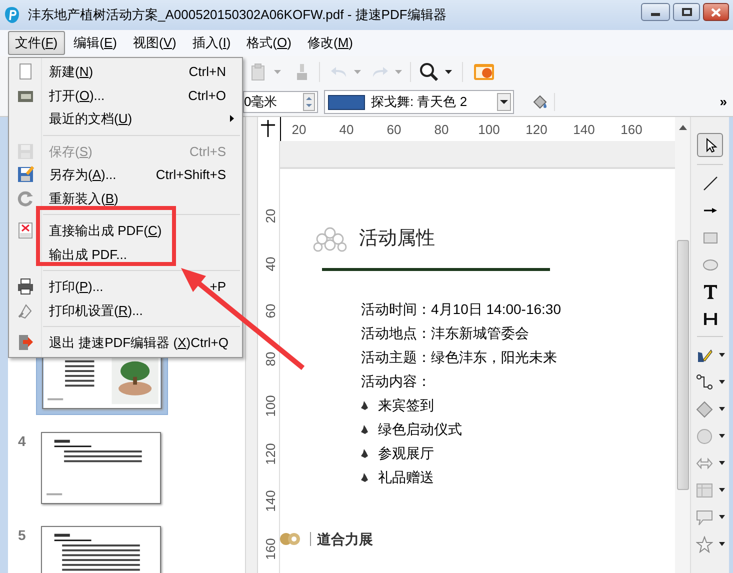 The image size is (733, 573). What do you see at coordinates (406, 477) in the screenshot?
I see `bullet-item: 礼品赠送` at bounding box center [406, 477].